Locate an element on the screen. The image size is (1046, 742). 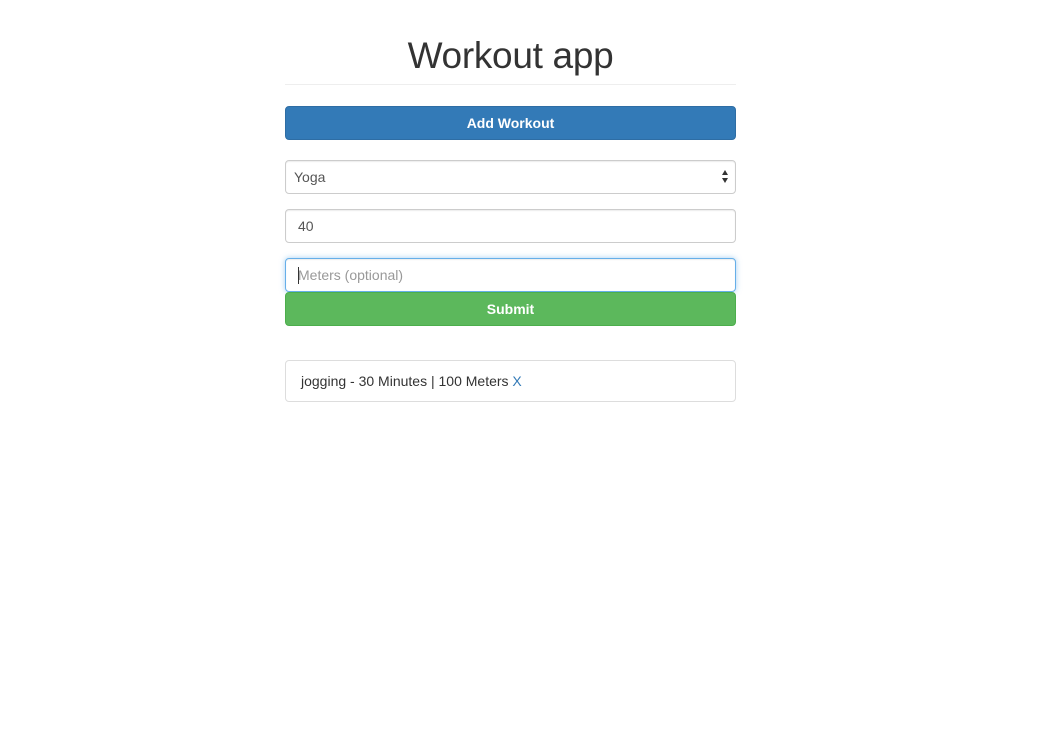
delete-workout-link: X is located at coordinates (516, 381).